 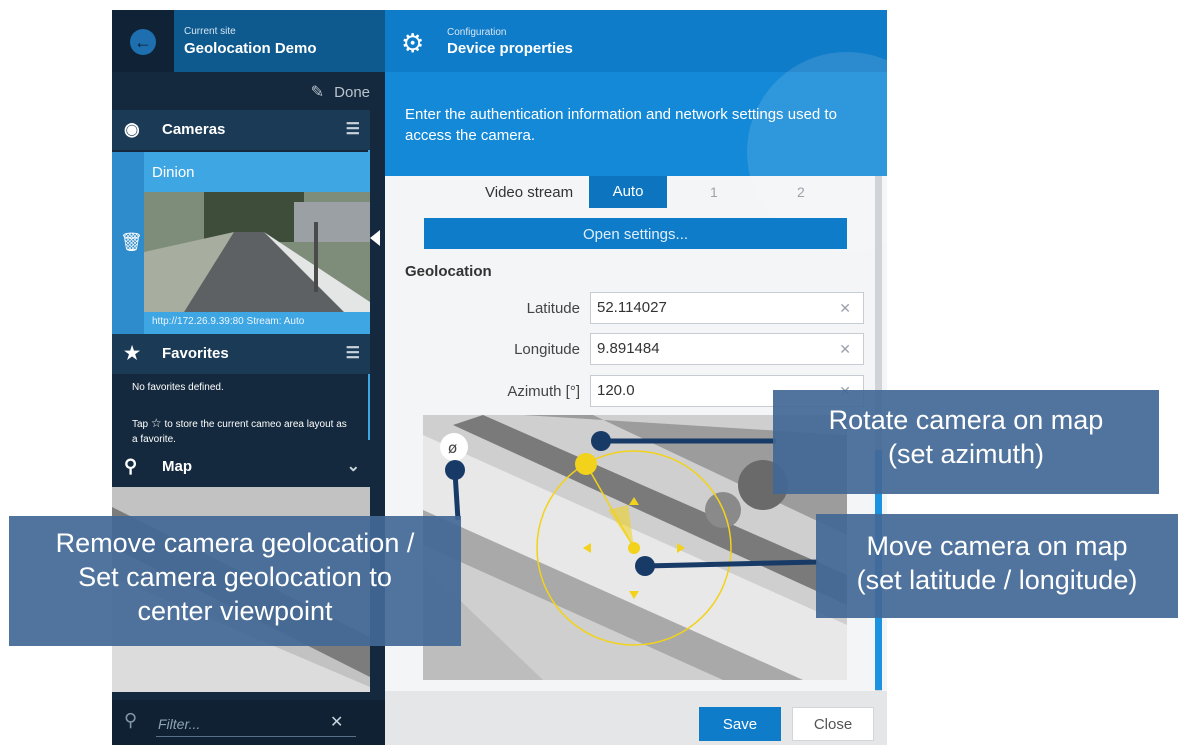 What do you see at coordinates (375, 238) in the screenshot?
I see `selection-pointer` at bounding box center [375, 238].